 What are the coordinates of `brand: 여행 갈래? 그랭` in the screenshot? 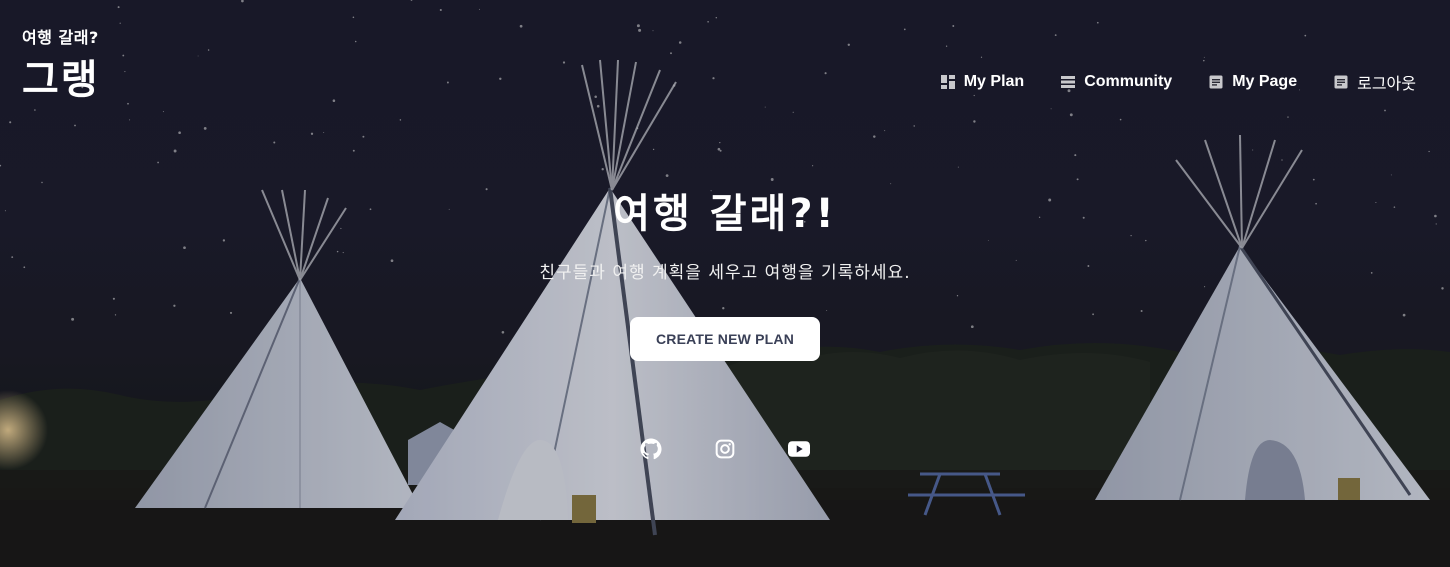 It's located at (61, 62).